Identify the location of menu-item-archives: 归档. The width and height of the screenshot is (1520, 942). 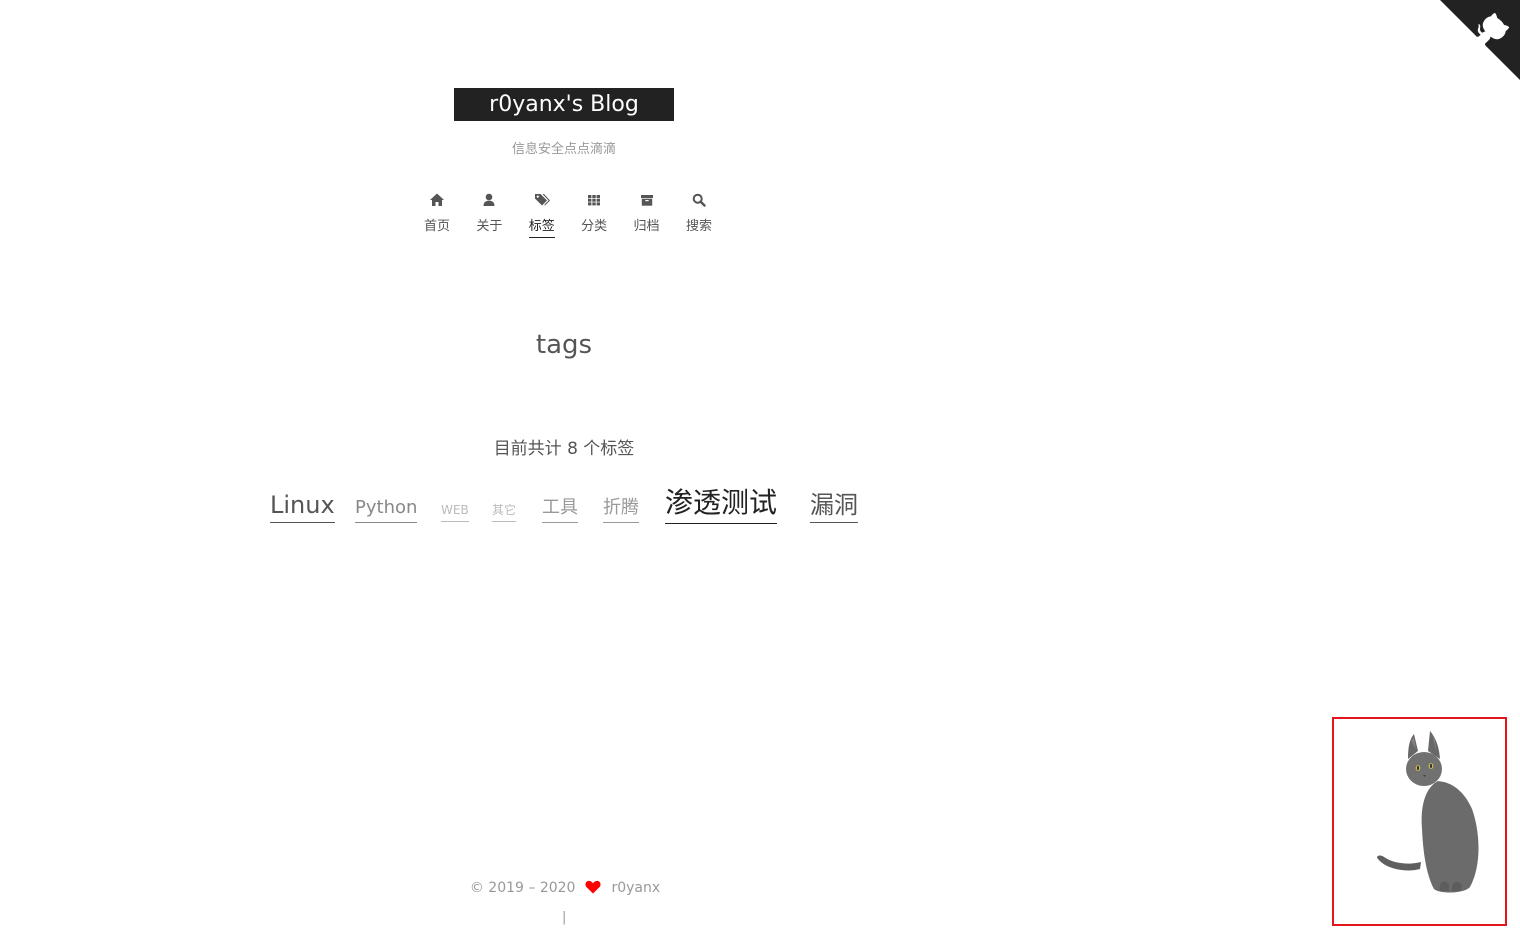
(647, 220).